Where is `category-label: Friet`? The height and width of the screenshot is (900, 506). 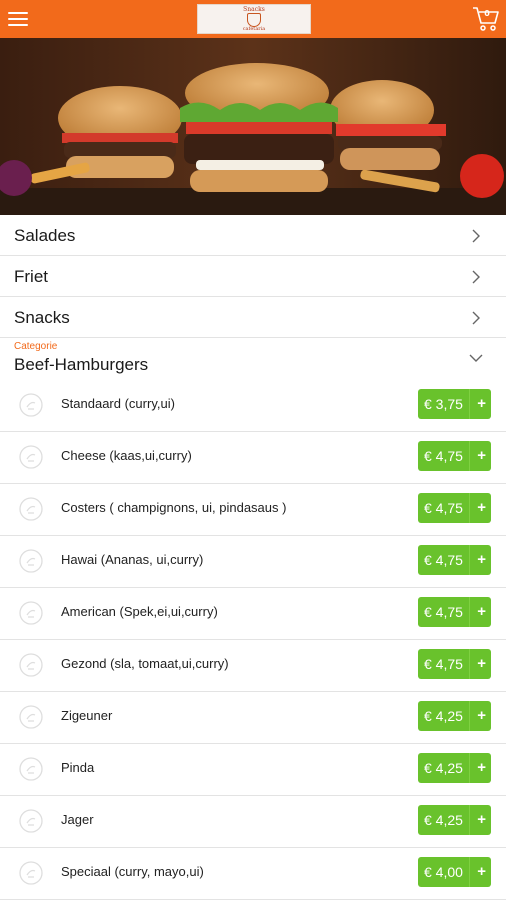
category-label: Friet is located at coordinates (31, 276).